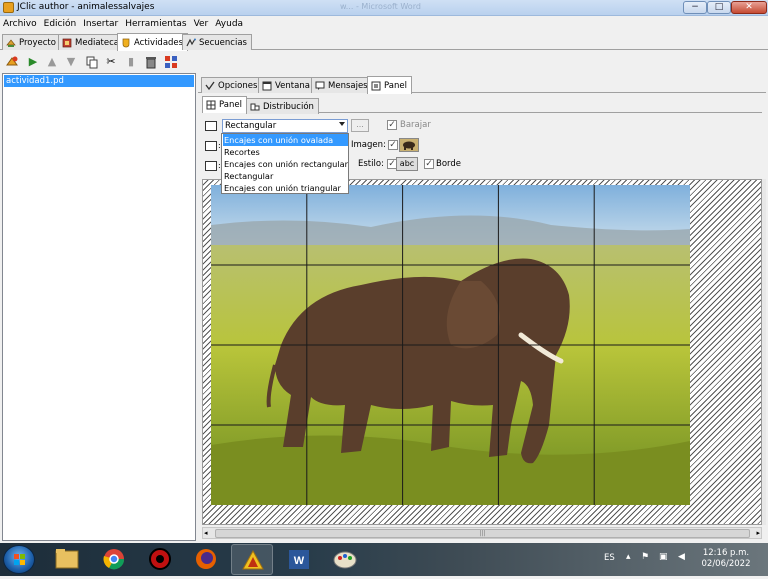 This screenshot has height=579, width=768. What do you see at coordinates (99, 81) in the screenshot?
I see `activity-list-item-selected: actividad1.pd` at bounding box center [99, 81].